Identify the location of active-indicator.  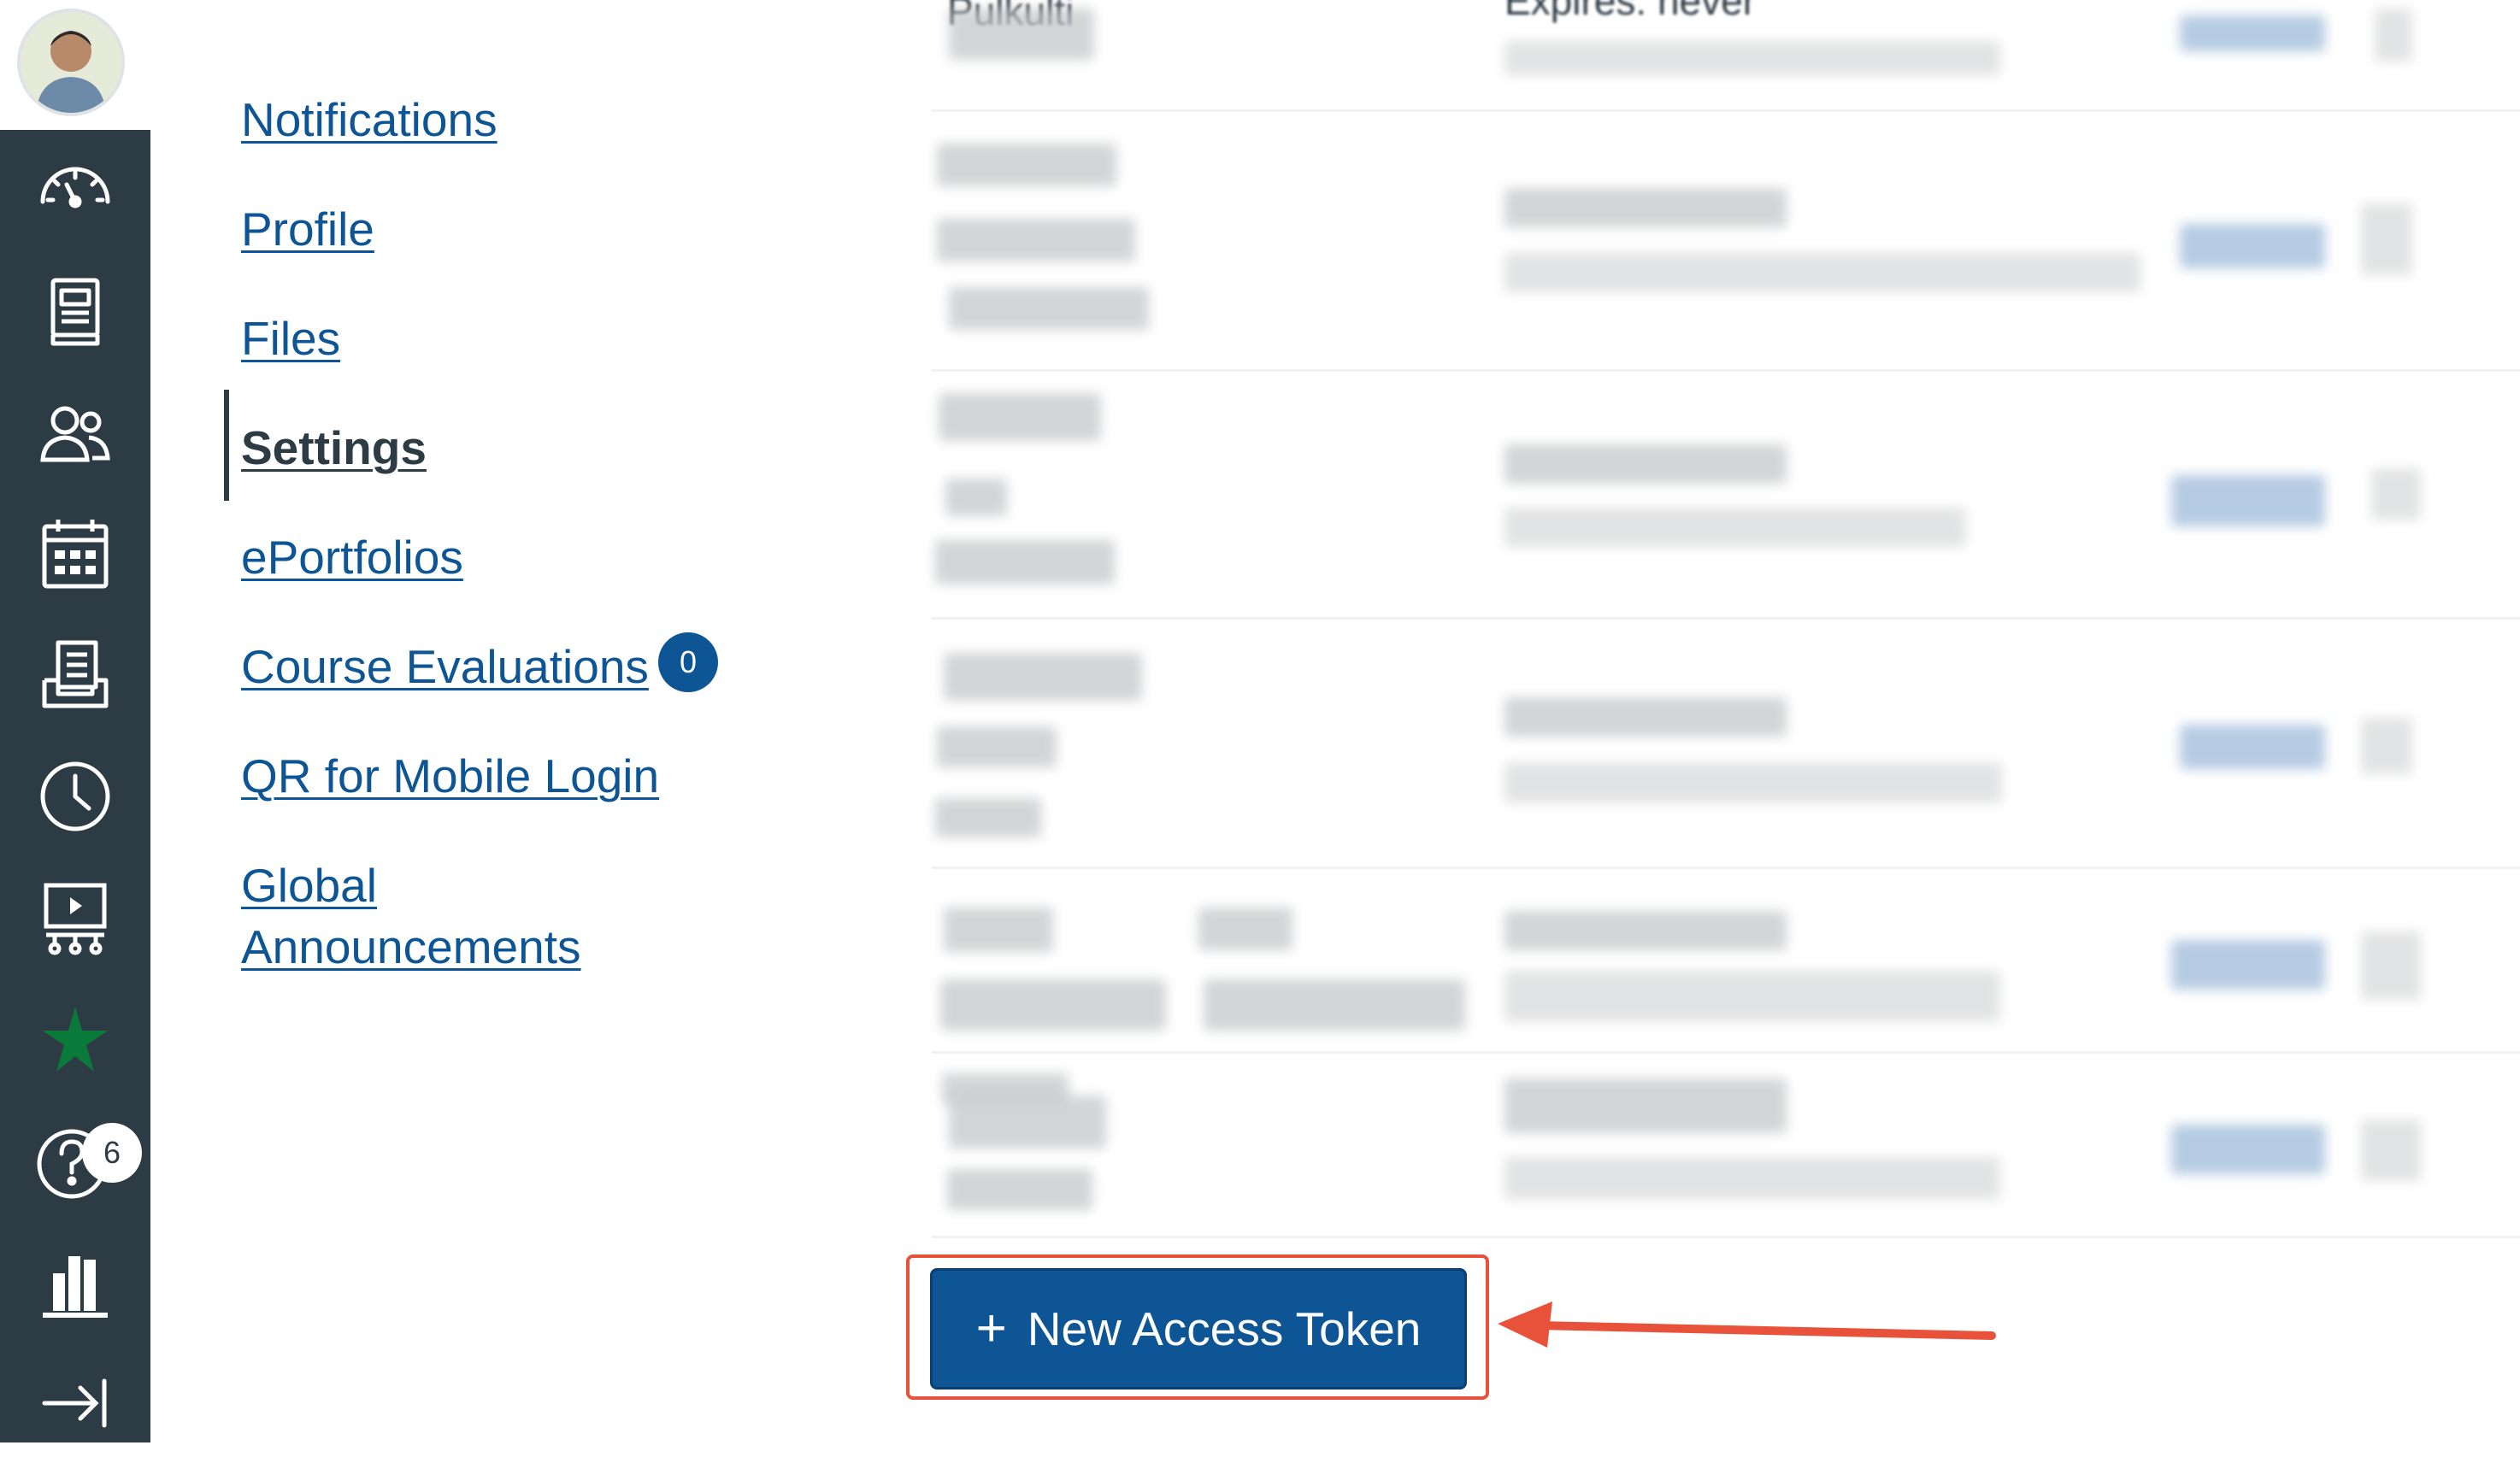
(226, 445).